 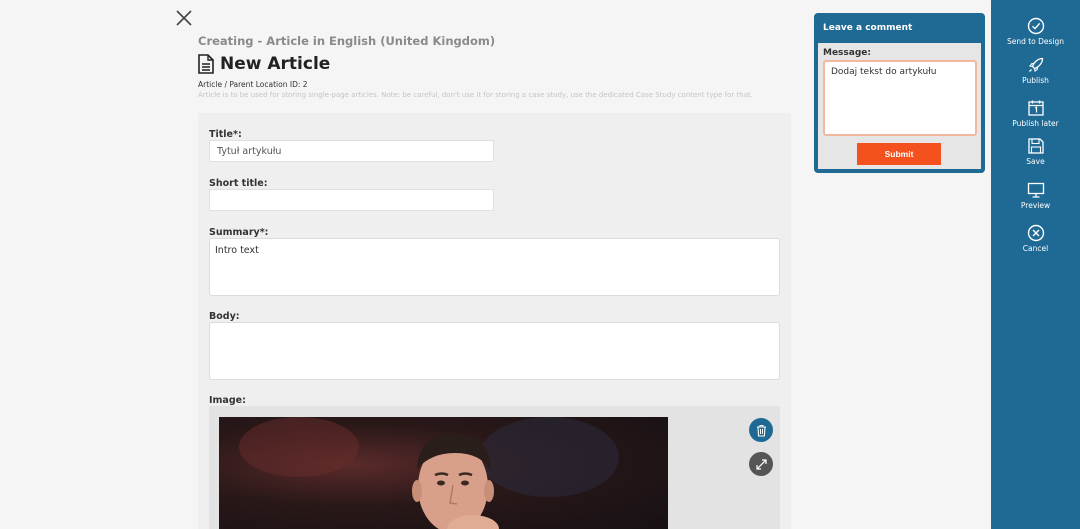 What do you see at coordinates (253, 84) in the screenshot?
I see `parent-location: Article / Parent Location ID: 2` at bounding box center [253, 84].